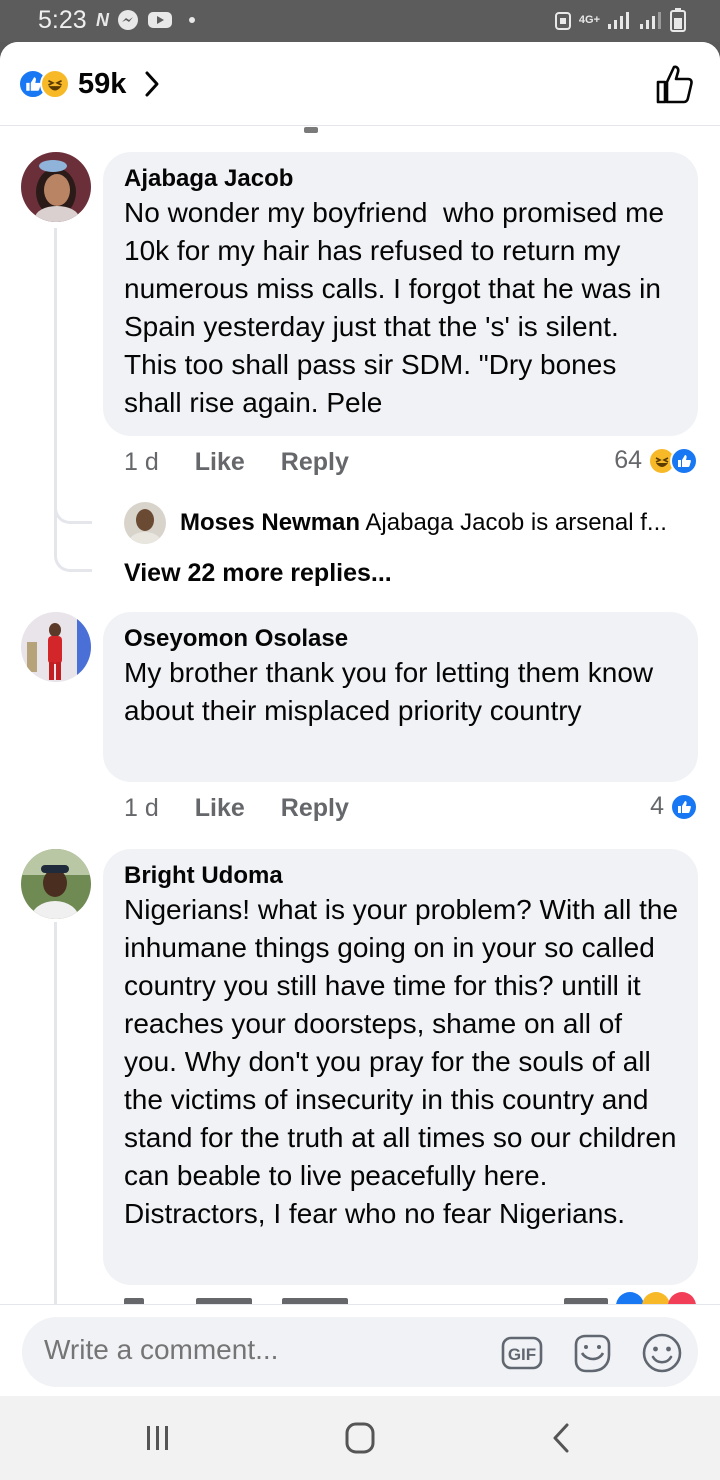 The image size is (720, 1480). I want to click on comment-author: Oseyomon Osolase, so click(401, 639).